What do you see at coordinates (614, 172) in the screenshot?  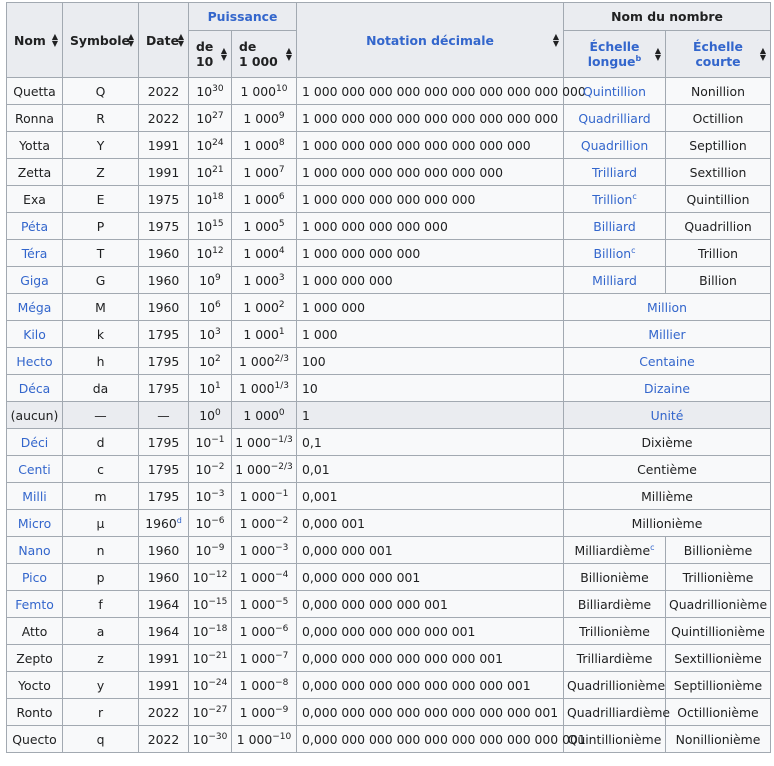 I see `long-scale-cell: Trilliard` at bounding box center [614, 172].